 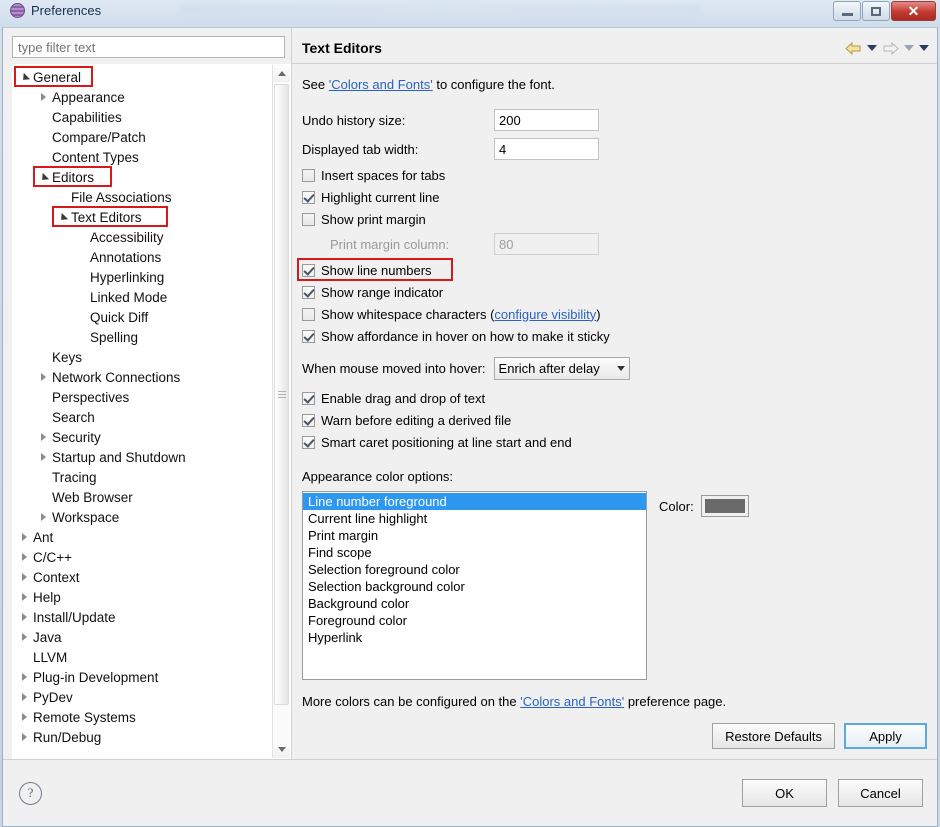 What do you see at coordinates (308, 292) in the screenshot?
I see `show-range-indicator-checkbox` at bounding box center [308, 292].